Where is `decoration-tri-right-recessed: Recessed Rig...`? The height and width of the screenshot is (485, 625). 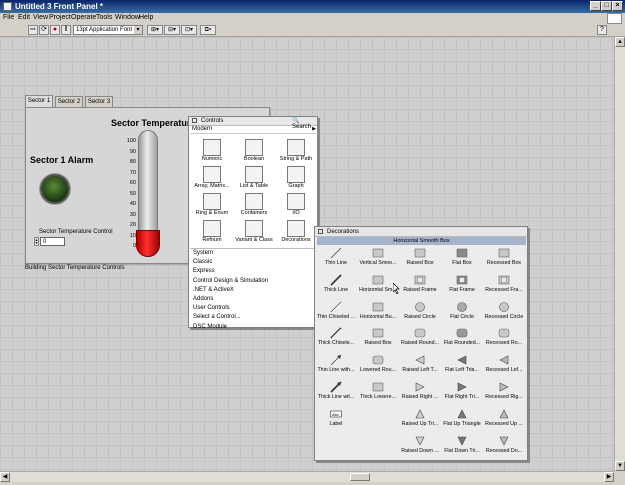
decoration-tri-right-recessed: Recessed Rig... is located at coordinates (504, 394).